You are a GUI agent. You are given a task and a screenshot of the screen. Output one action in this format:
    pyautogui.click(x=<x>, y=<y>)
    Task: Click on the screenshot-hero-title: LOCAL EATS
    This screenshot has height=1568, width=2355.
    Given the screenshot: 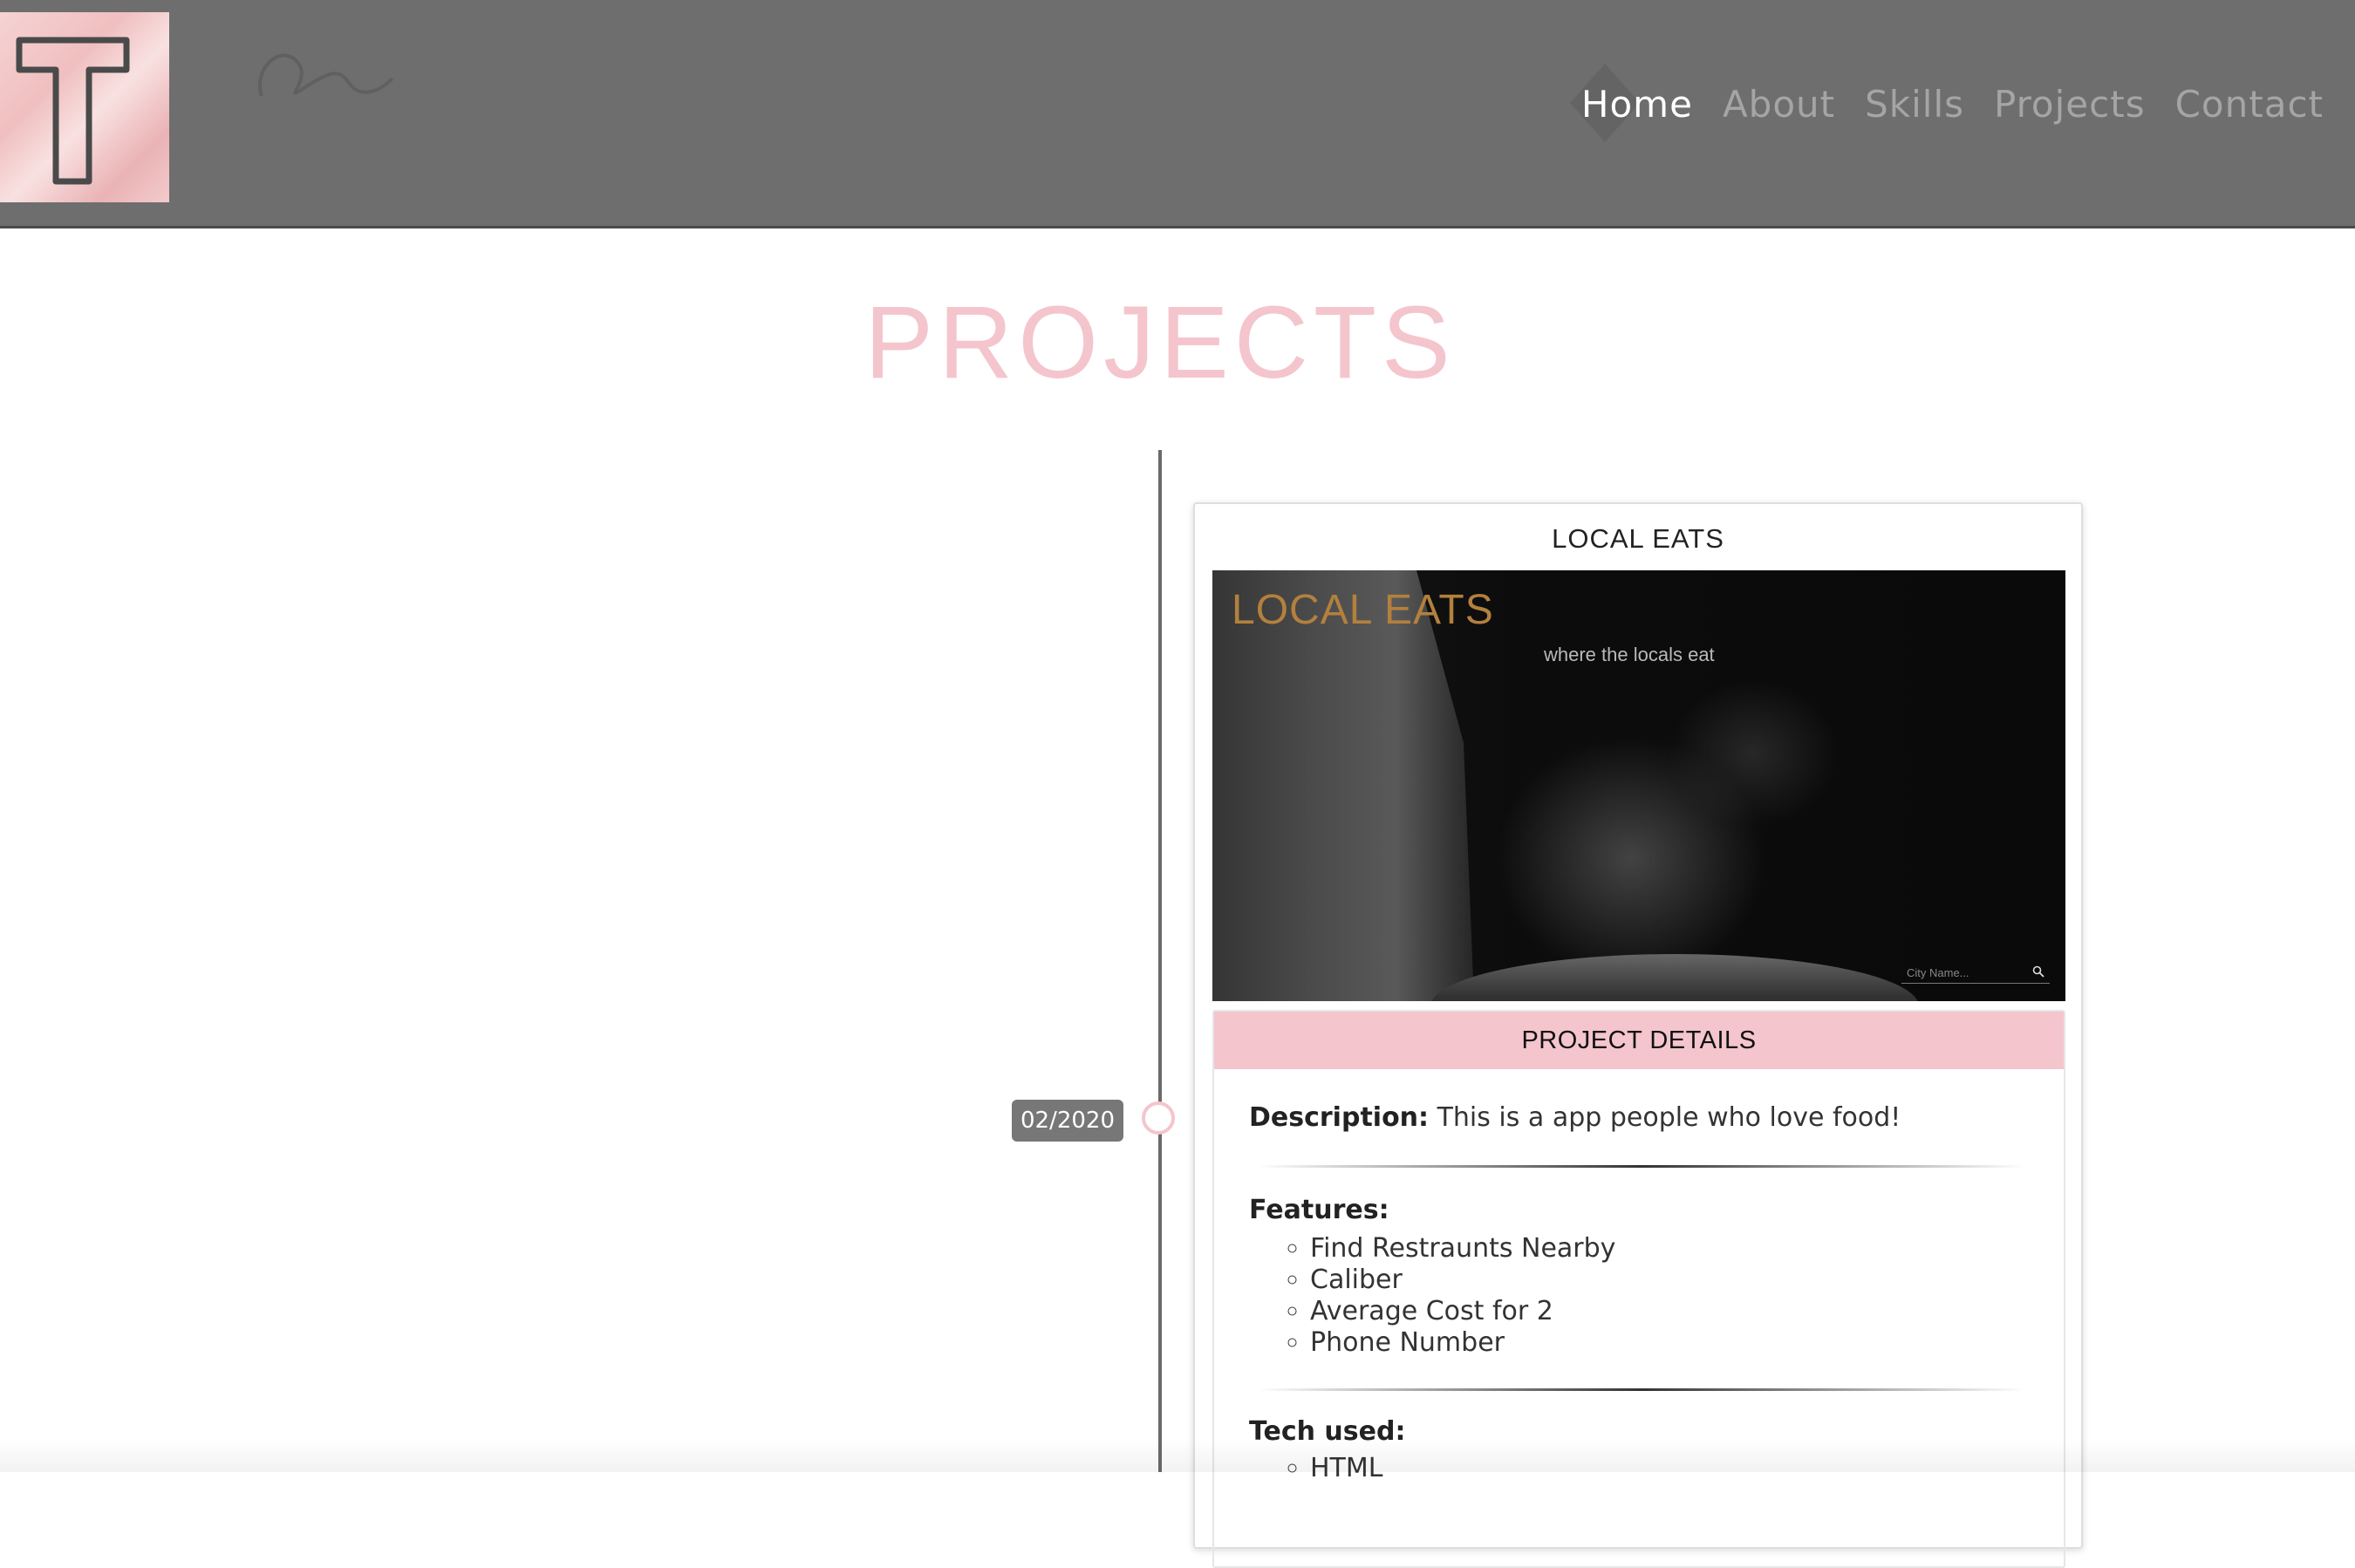 What is the action you would take?
    pyautogui.click(x=1363, y=610)
    